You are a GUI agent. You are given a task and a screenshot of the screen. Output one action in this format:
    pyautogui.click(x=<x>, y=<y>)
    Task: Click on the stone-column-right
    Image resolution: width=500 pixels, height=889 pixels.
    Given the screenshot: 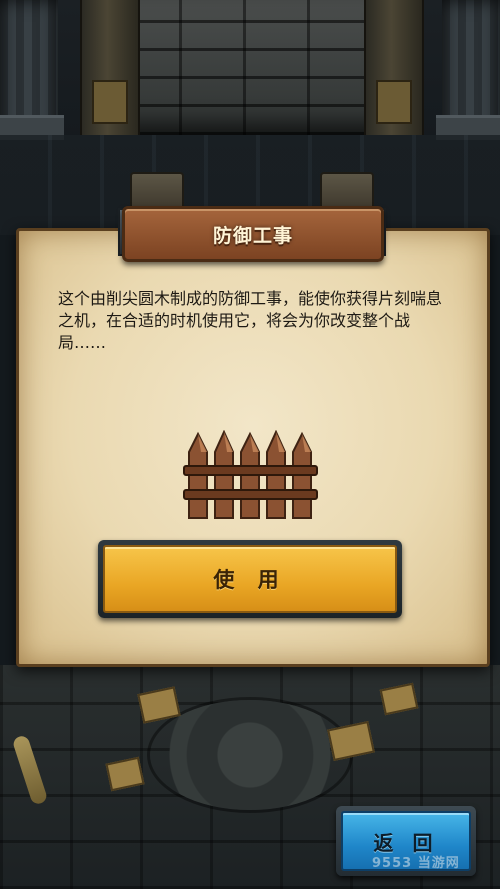 What is the action you would take?
    pyautogui.click(x=468, y=70)
    